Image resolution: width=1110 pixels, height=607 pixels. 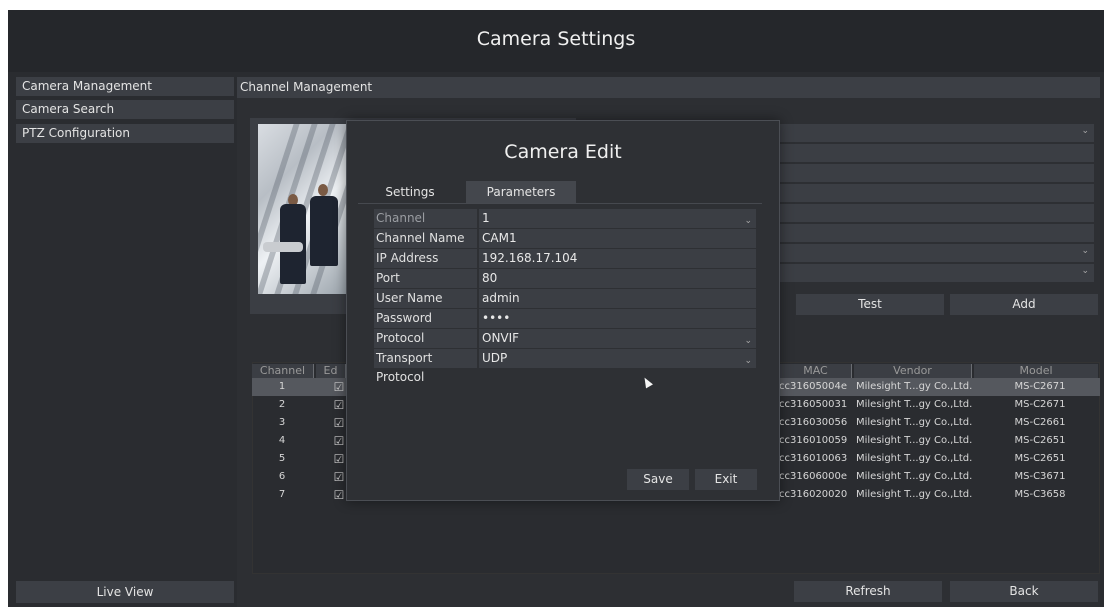 What do you see at coordinates (425, 366) in the screenshot?
I see `transport-protocol-label: Transport Protocol` at bounding box center [425, 366].